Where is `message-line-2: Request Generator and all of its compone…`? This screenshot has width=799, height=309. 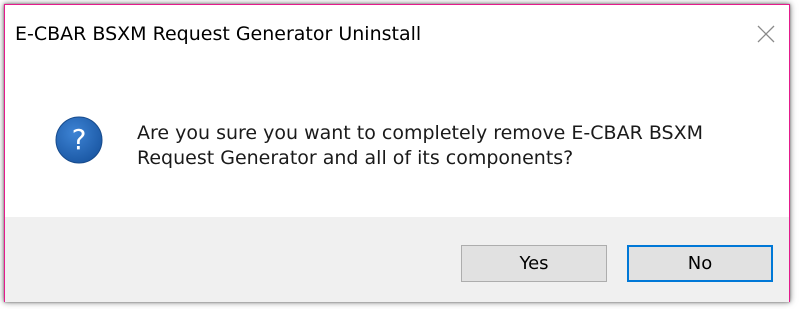 message-line-2: Request Generator and all of its compone… is located at coordinates (355, 158).